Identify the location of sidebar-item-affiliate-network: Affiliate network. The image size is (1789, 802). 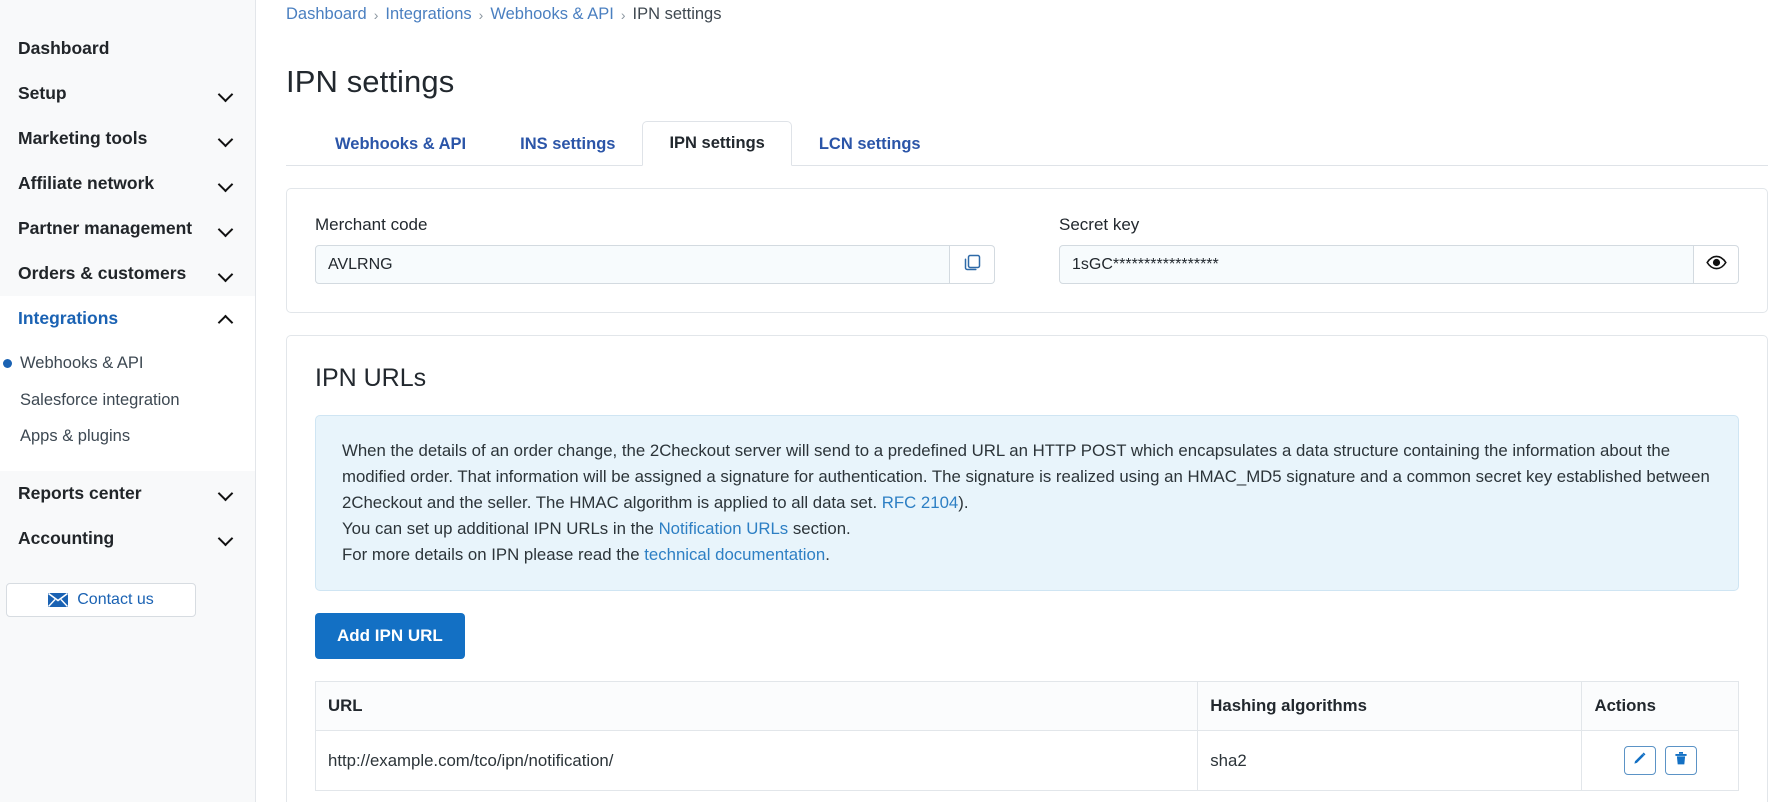
(127, 183).